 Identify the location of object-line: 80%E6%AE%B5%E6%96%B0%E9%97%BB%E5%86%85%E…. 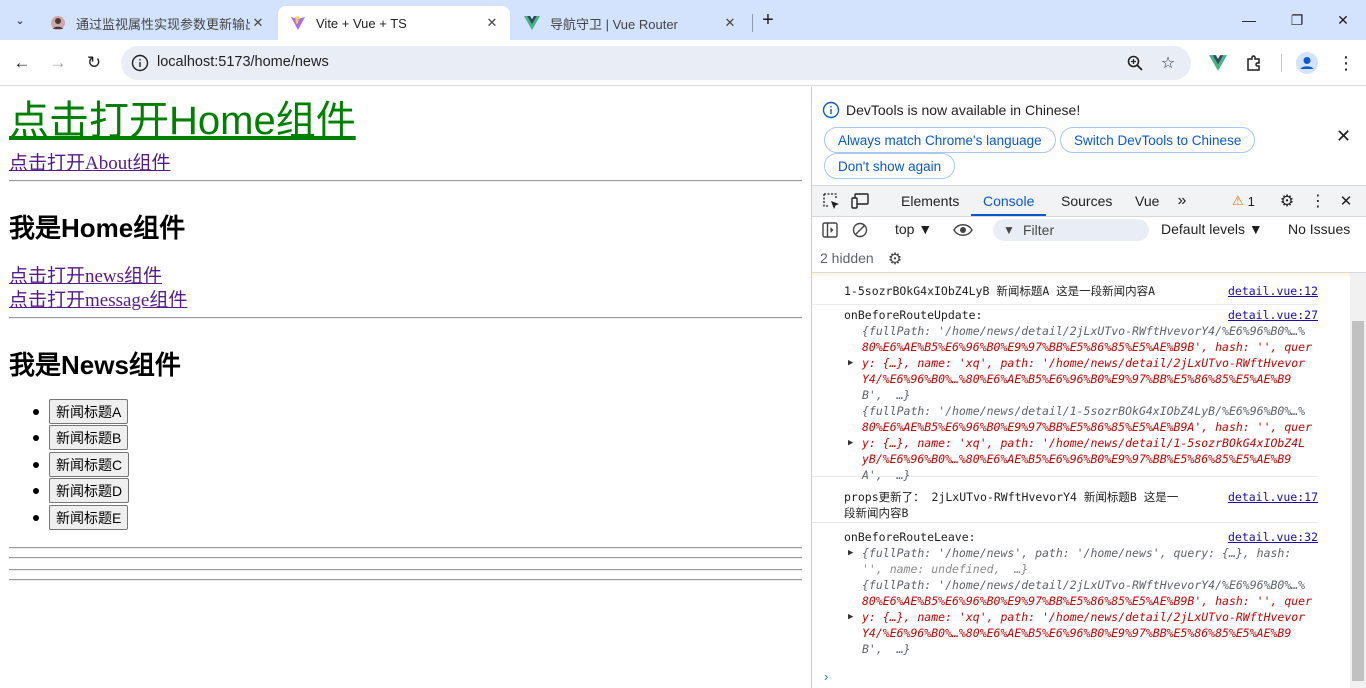
(1087, 347).